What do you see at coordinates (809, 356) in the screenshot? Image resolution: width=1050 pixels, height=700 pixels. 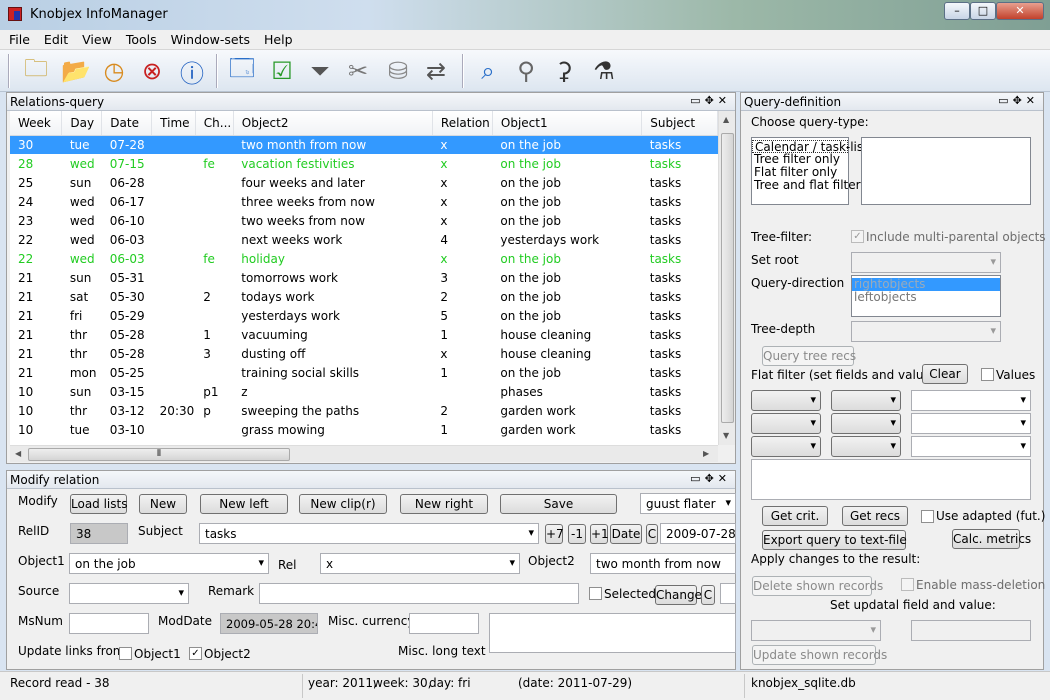 I see `query-tree-button: Query tree recs` at bounding box center [809, 356].